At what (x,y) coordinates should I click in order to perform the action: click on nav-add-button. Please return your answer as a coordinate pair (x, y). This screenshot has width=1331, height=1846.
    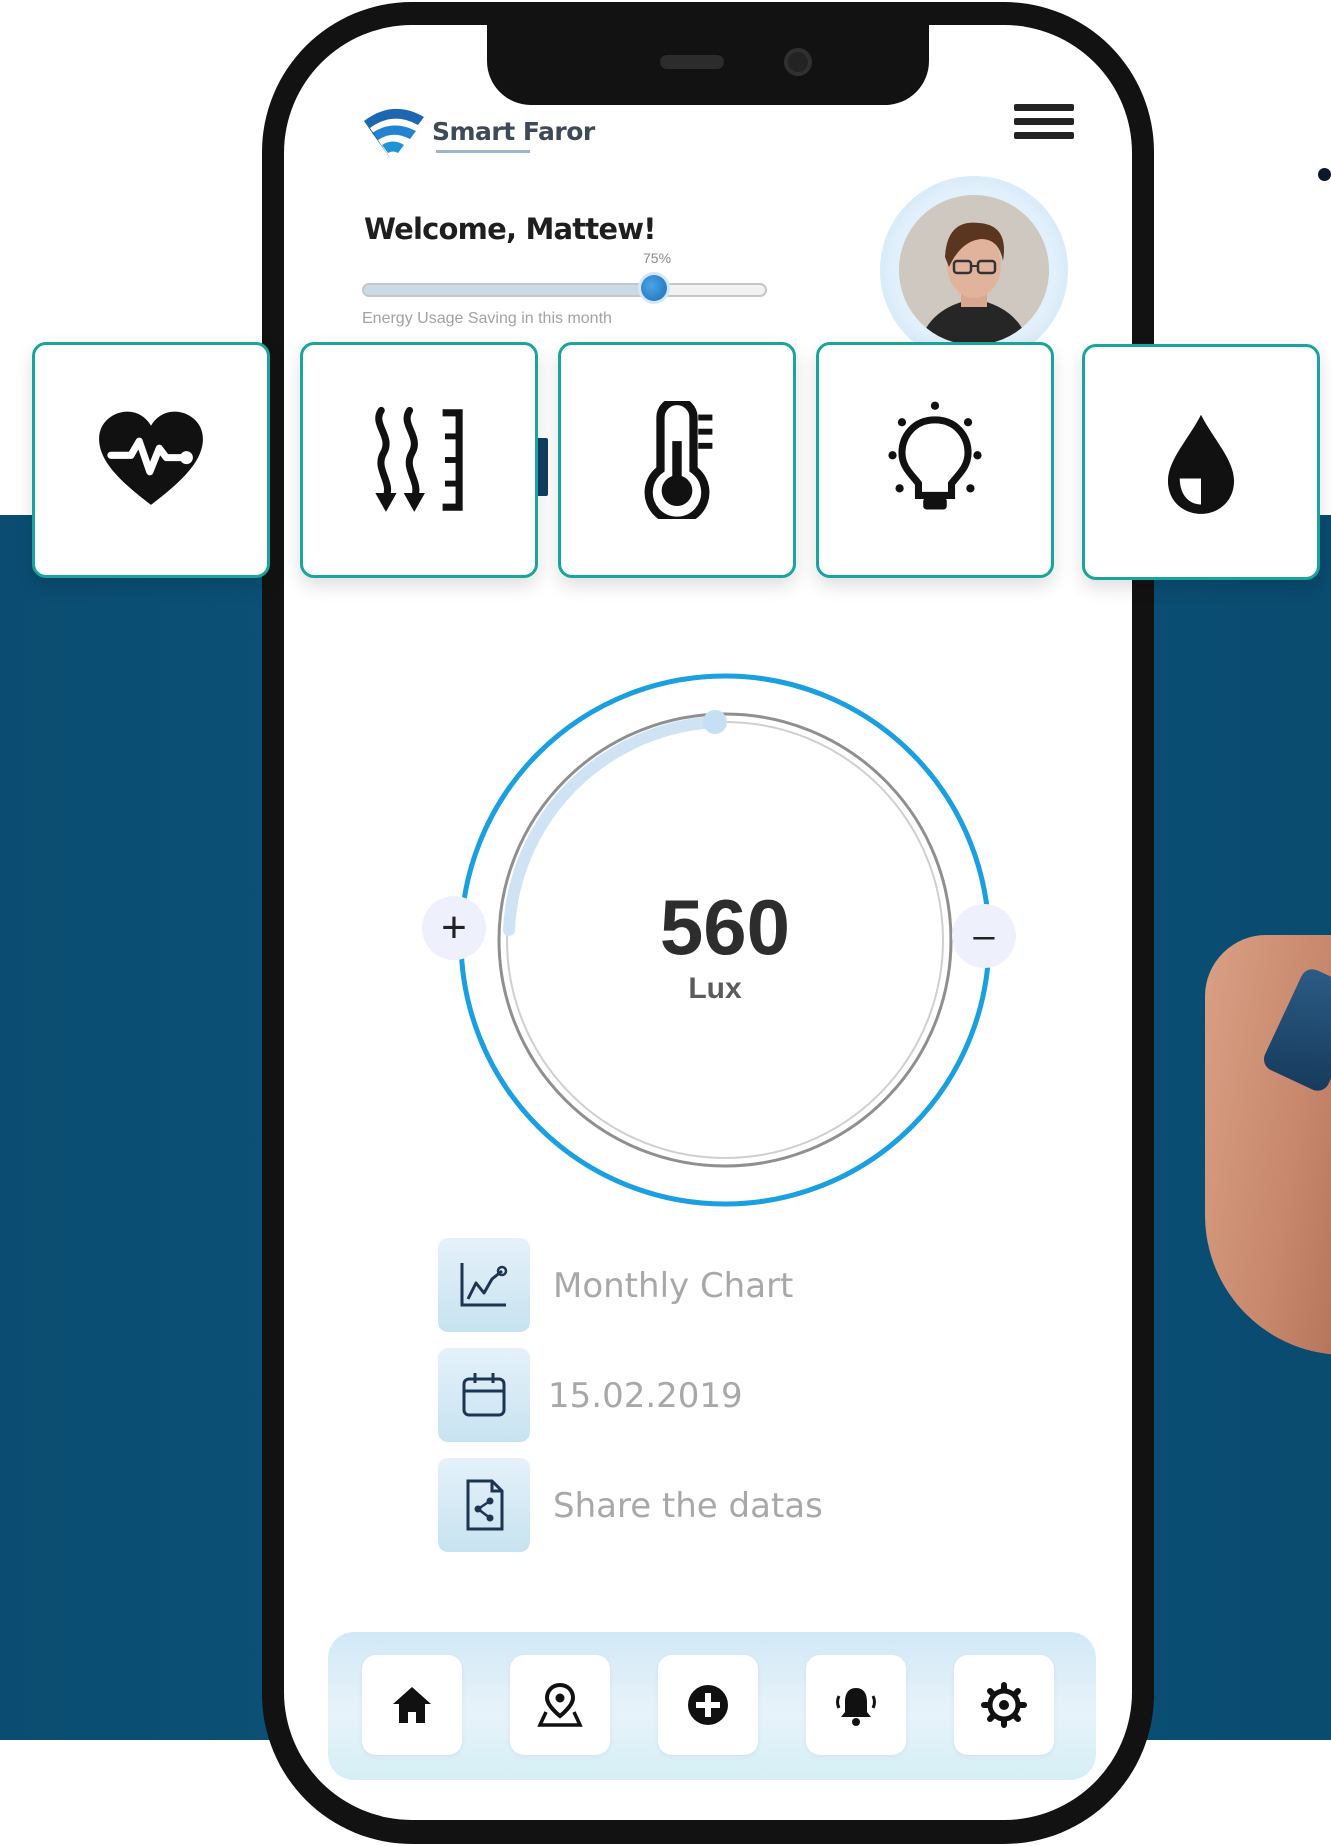
    Looking at the image, I should click on (708, 1705).